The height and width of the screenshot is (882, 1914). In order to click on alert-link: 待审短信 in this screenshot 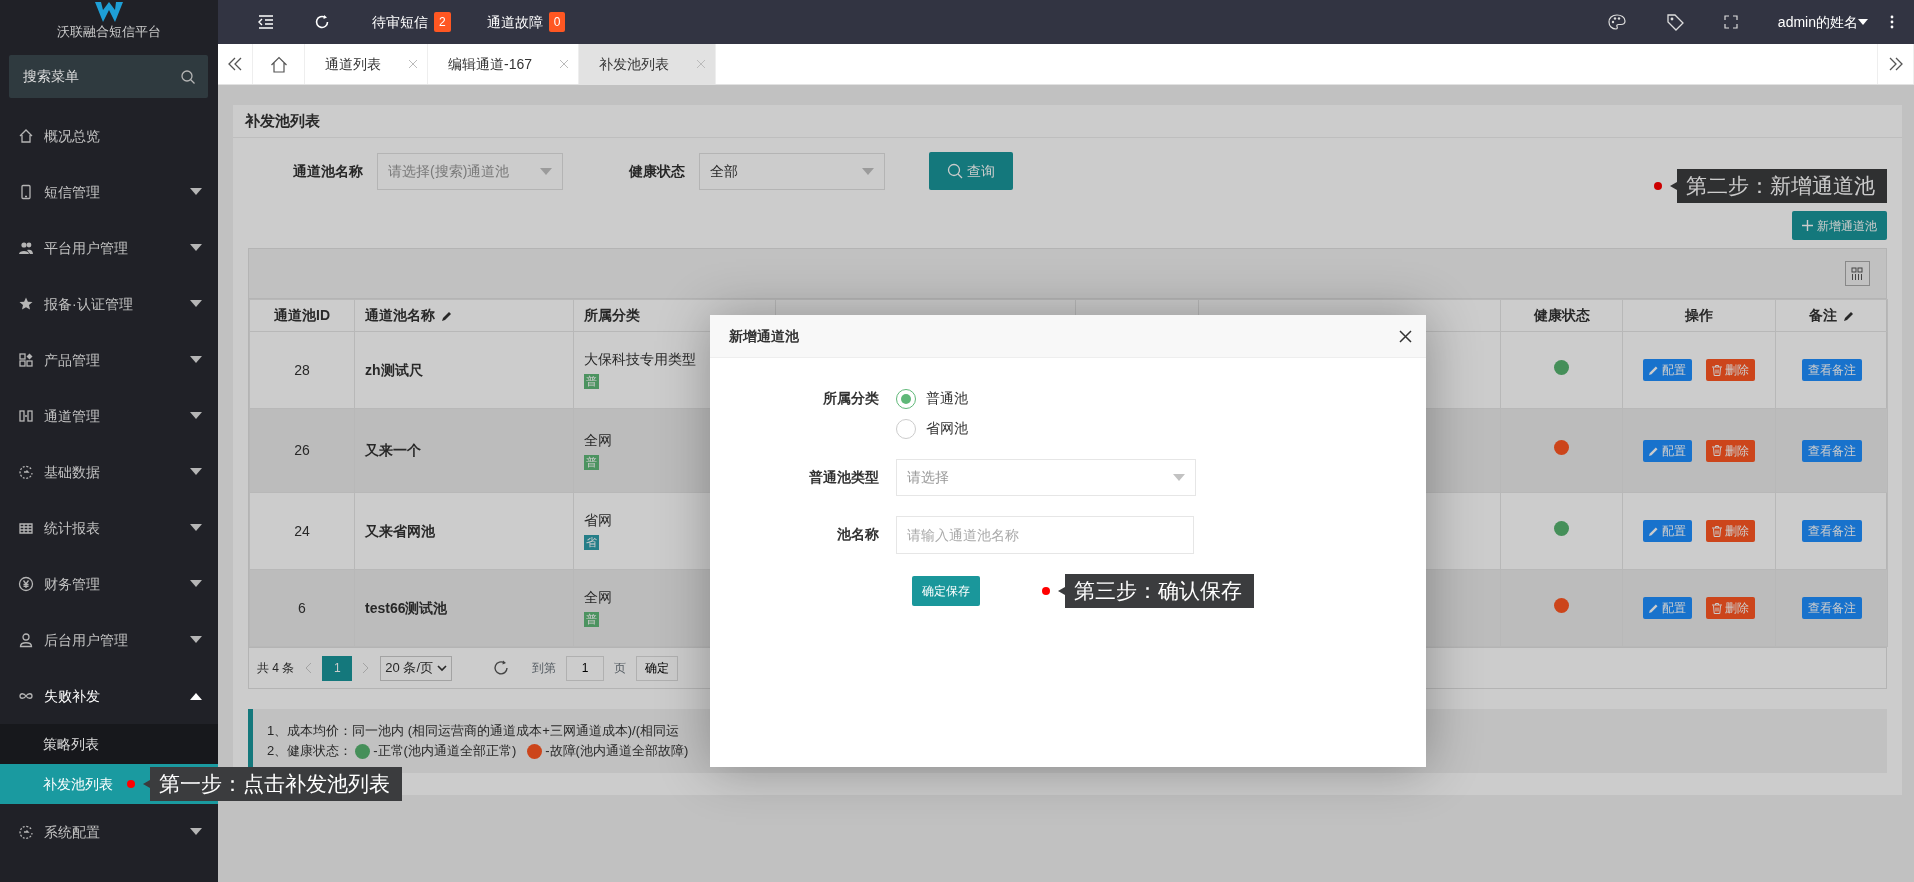, I will do `click(400, 22)`.